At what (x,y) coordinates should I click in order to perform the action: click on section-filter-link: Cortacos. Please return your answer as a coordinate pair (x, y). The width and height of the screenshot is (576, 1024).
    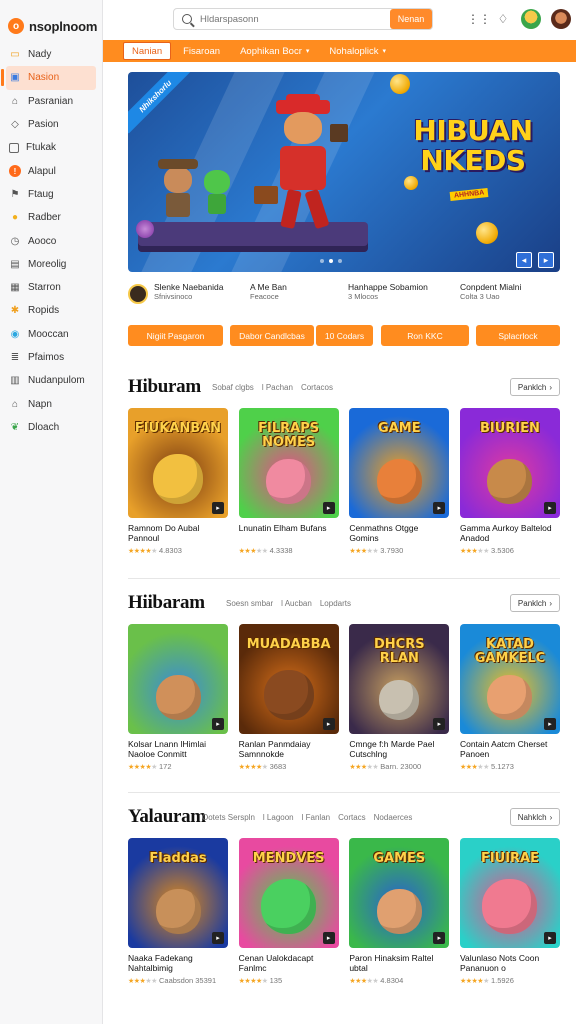
    Looking at the image, I should click on (317, 387).